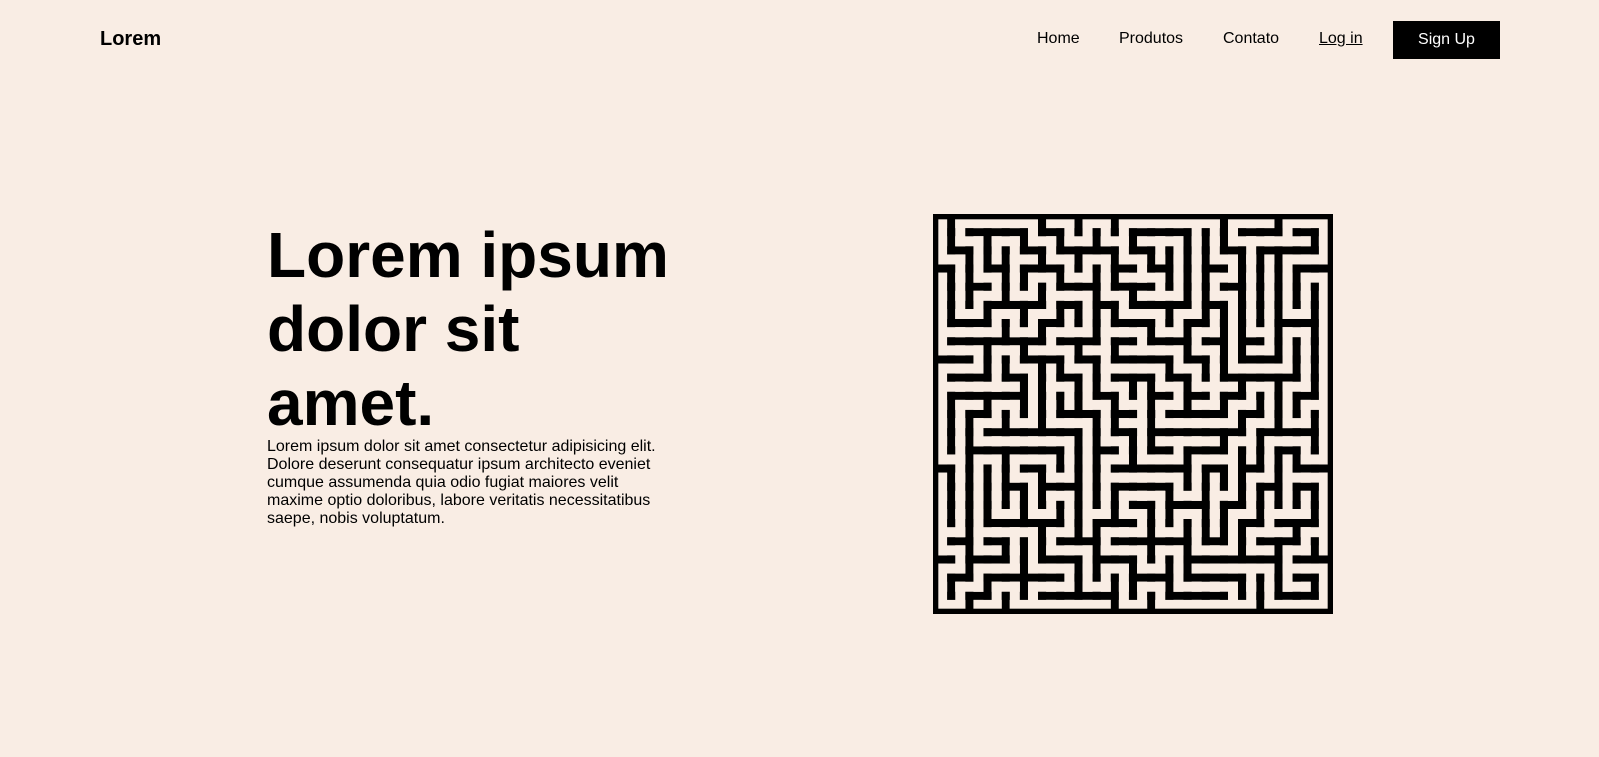  What do you see at coordinates (1133, 414) in the screenshot?
I see `maze-illustration` at bounding box center [1133, 414].